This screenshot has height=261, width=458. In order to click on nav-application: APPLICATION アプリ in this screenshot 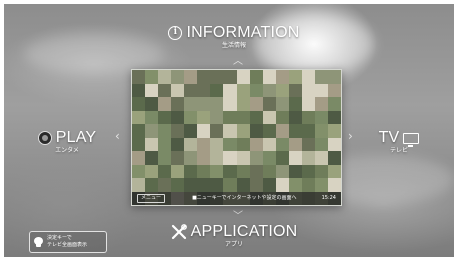, I will do `click(234, 236)`.